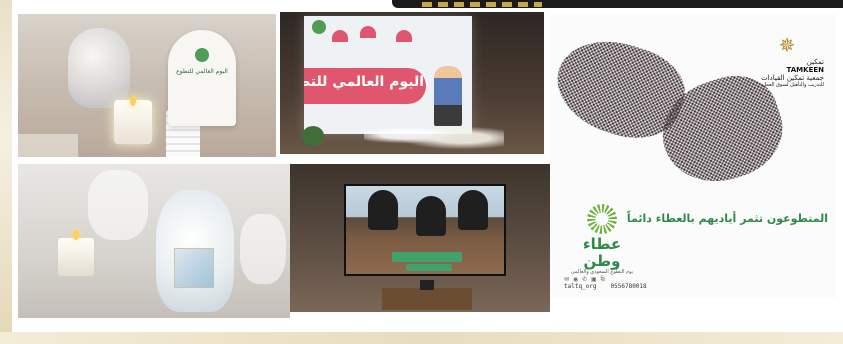  Describe the element at coordinates (602, 219) in the screenshot. I see `sunburst-icon` at that location.